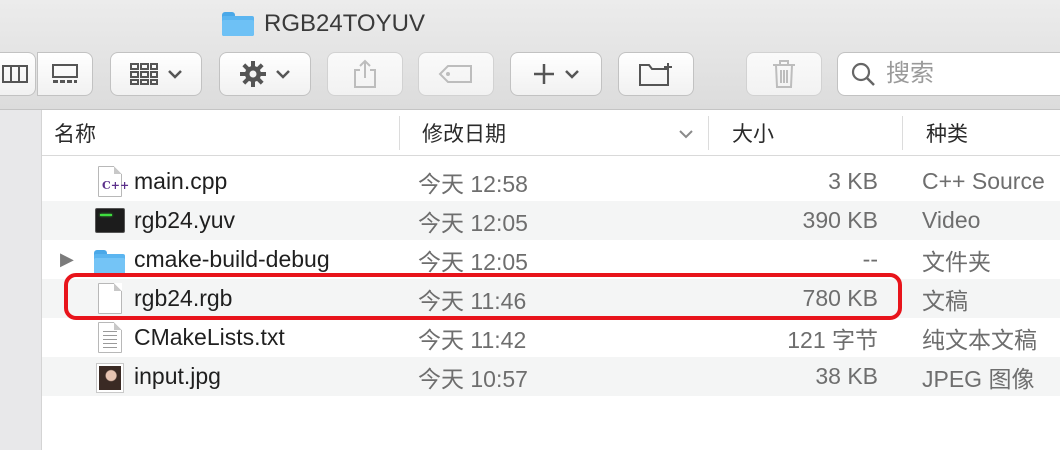 This screenshot has height=450, width=1060. Describe the element at coordinates (551, 415) in the screenshot. I see `empty-row` at that location.